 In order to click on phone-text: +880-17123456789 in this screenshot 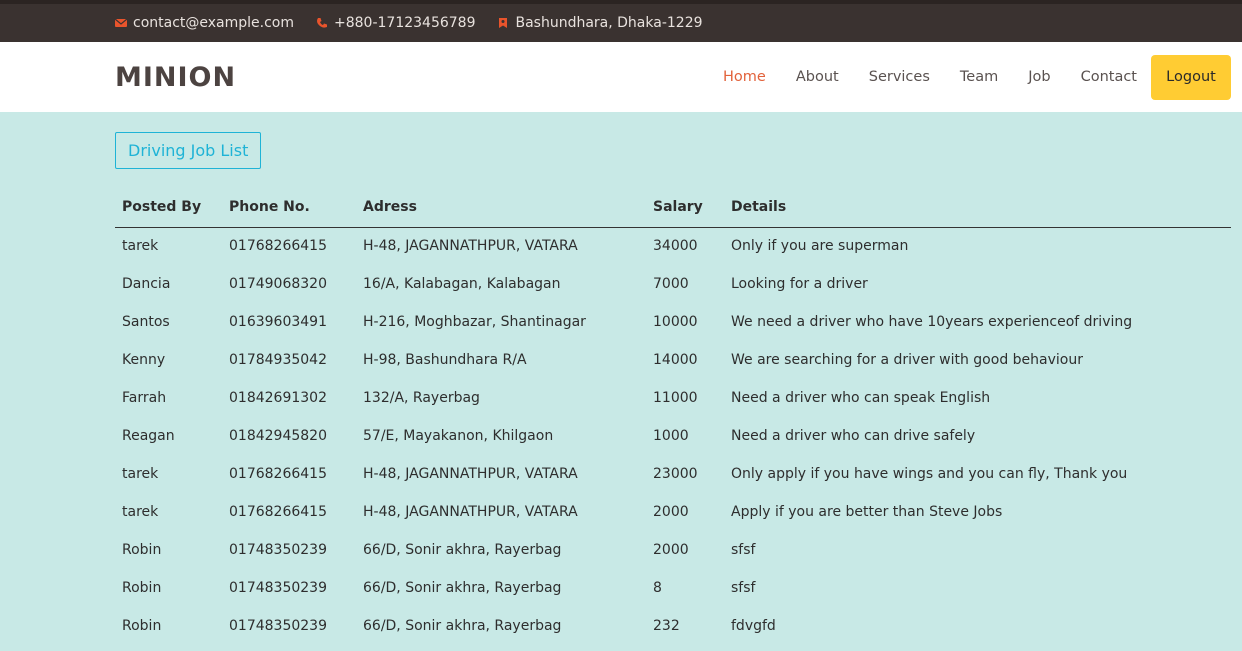, I will do `click(405, 23)`.